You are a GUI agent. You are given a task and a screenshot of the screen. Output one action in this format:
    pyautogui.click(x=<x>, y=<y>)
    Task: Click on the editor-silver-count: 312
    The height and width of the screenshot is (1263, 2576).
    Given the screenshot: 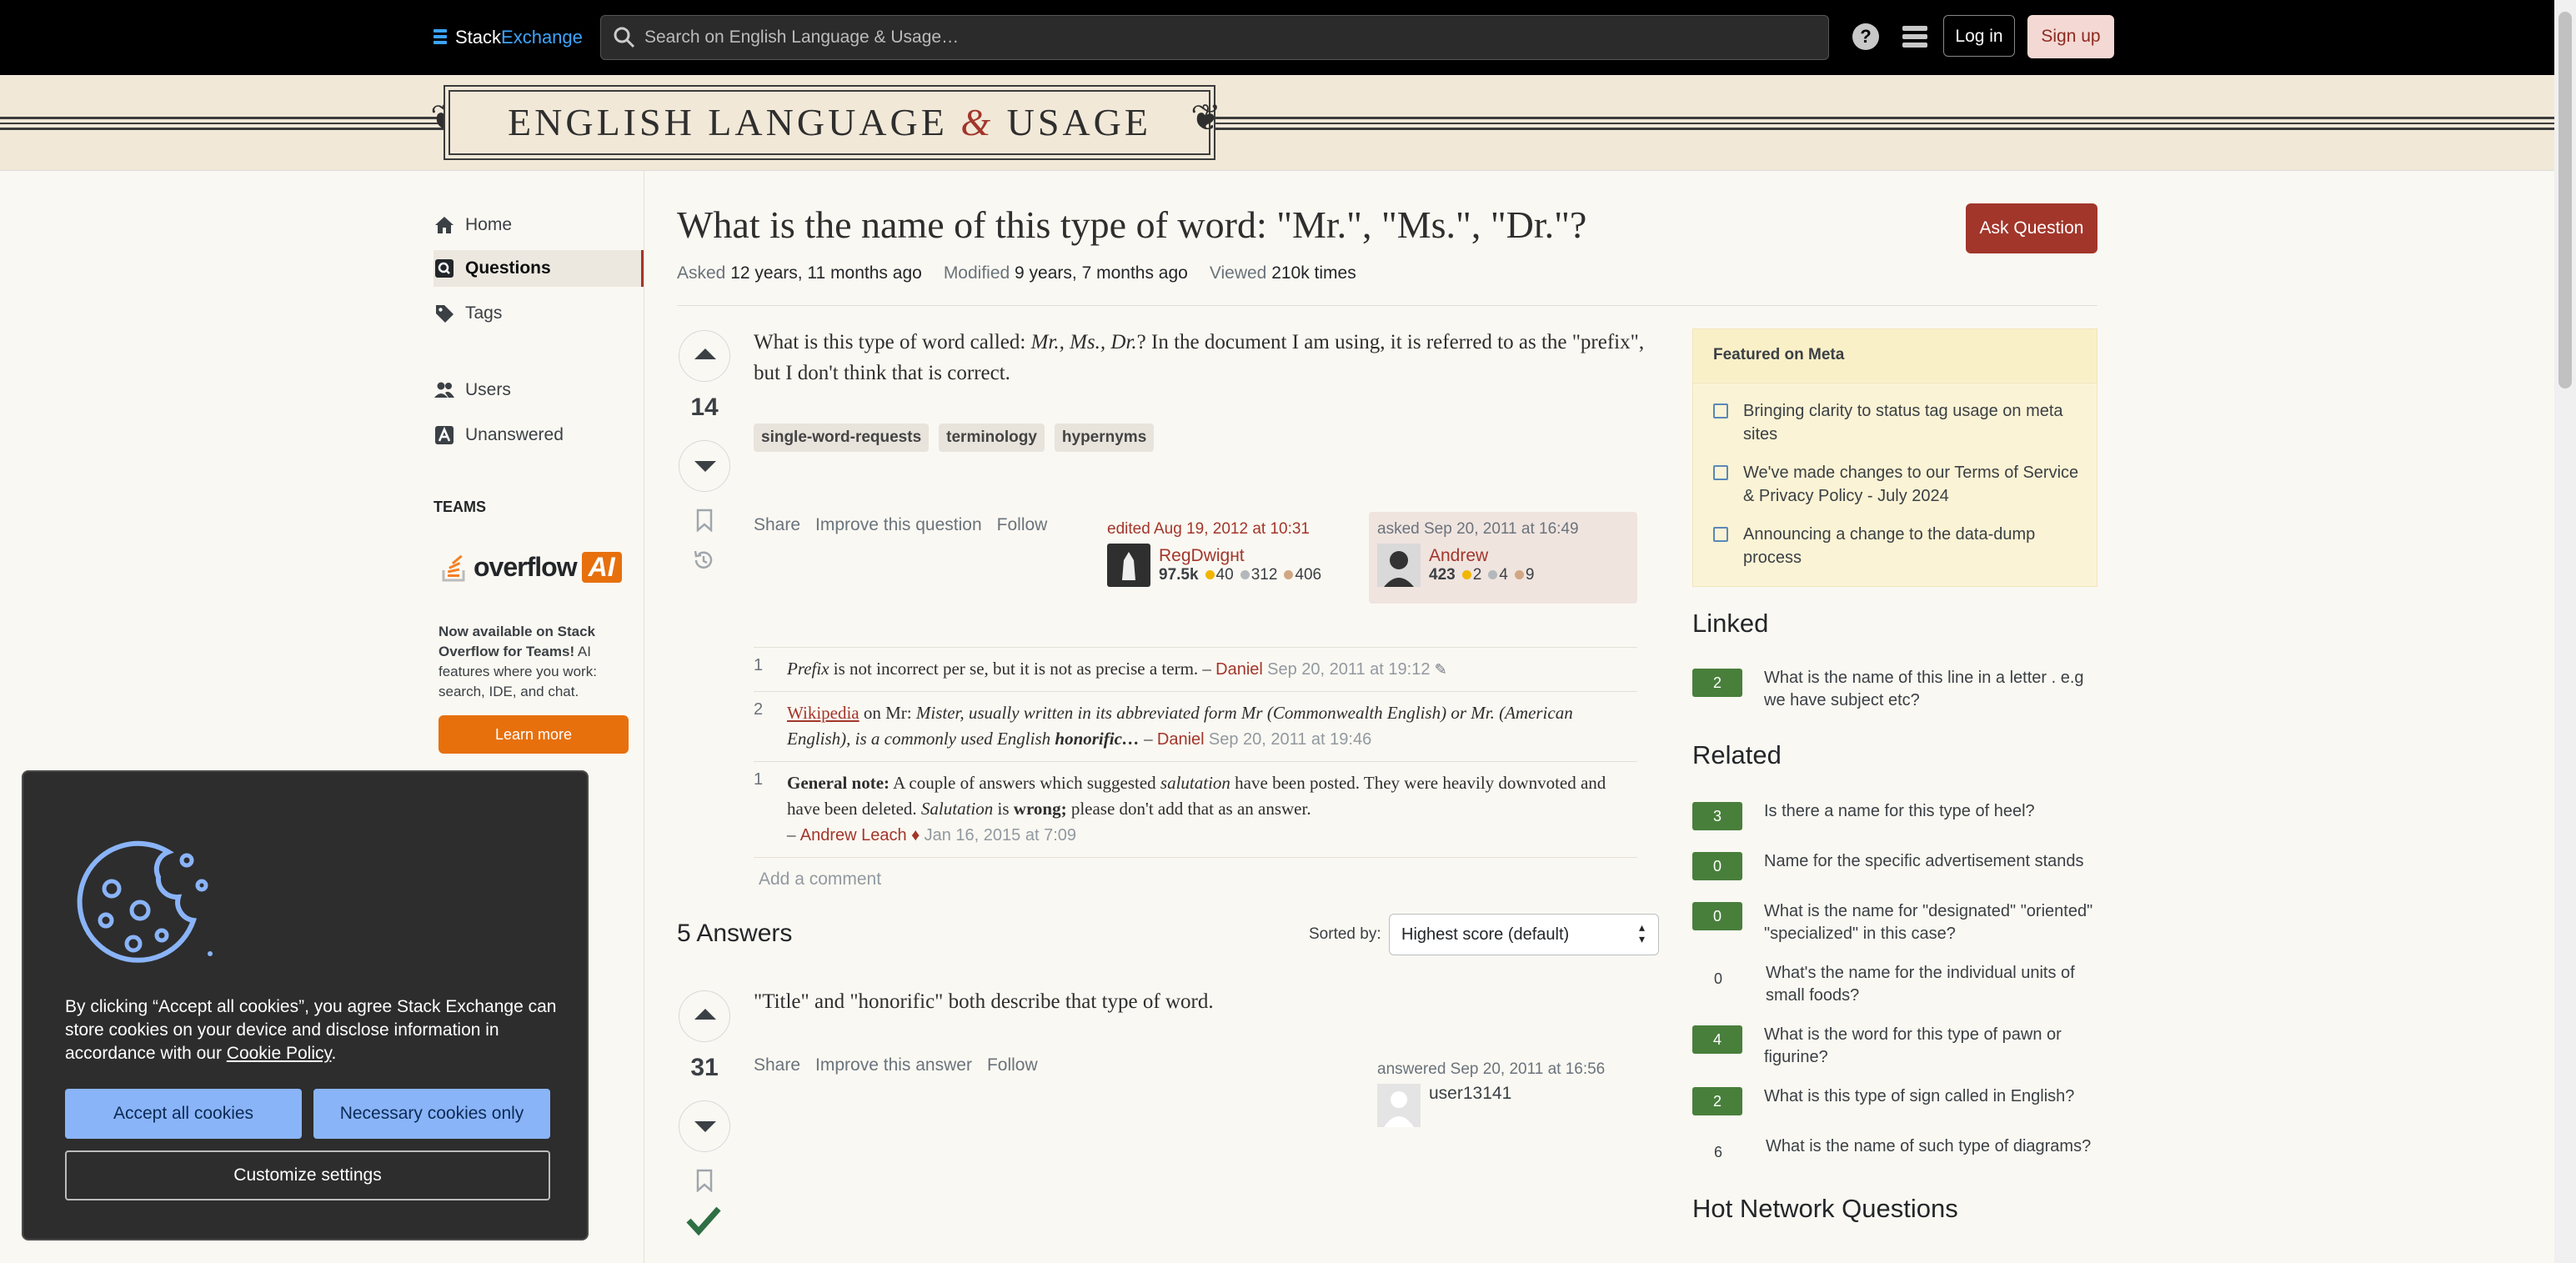 What is the action you would take?
    pyautogui.click(x=1264, y=575)
    